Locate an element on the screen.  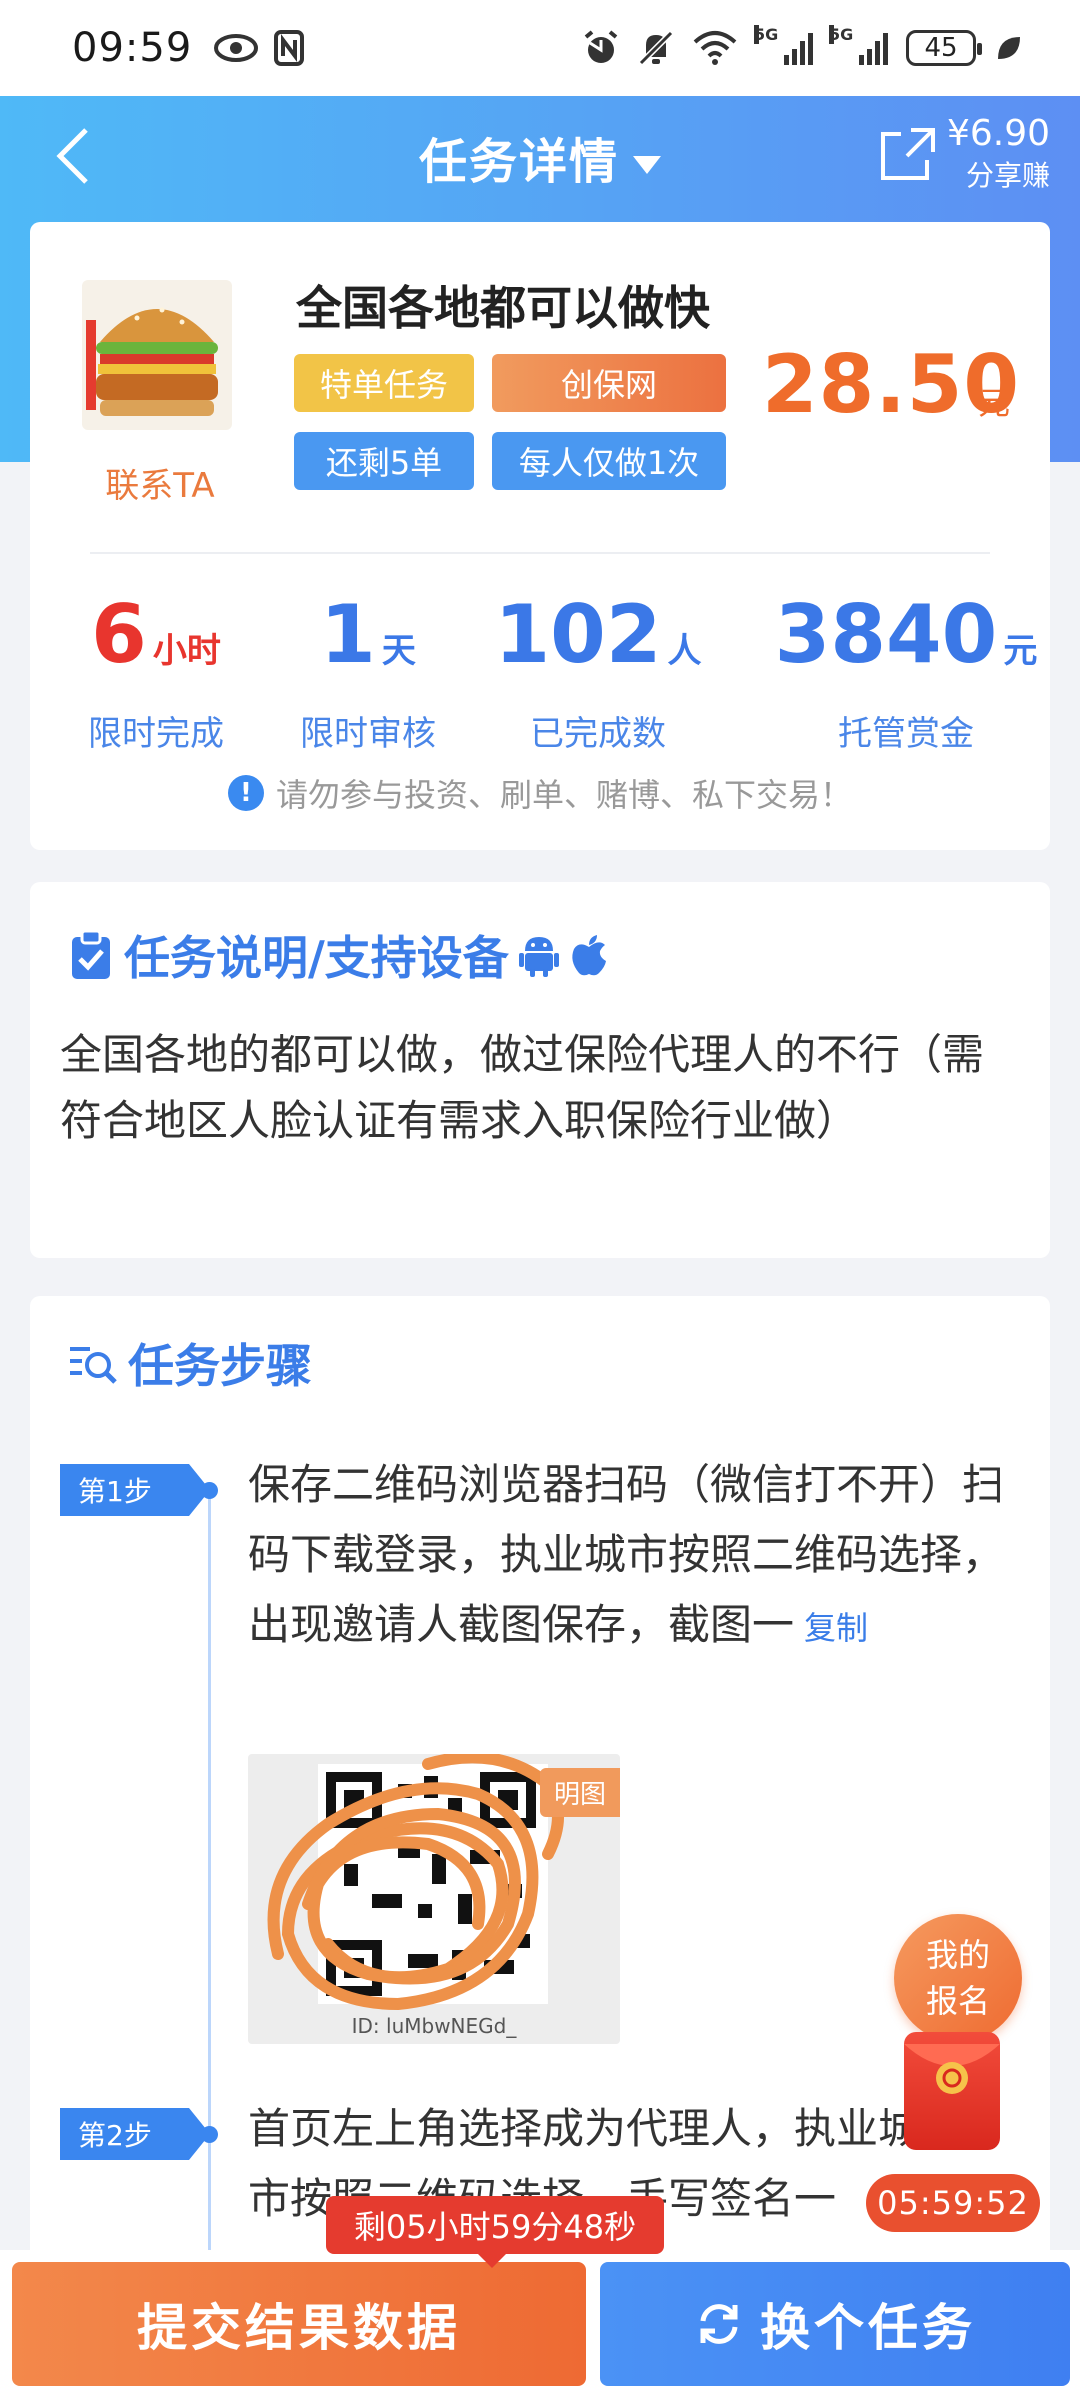
tag-special-task: 特单任务 is located at coordinates (384, 383).